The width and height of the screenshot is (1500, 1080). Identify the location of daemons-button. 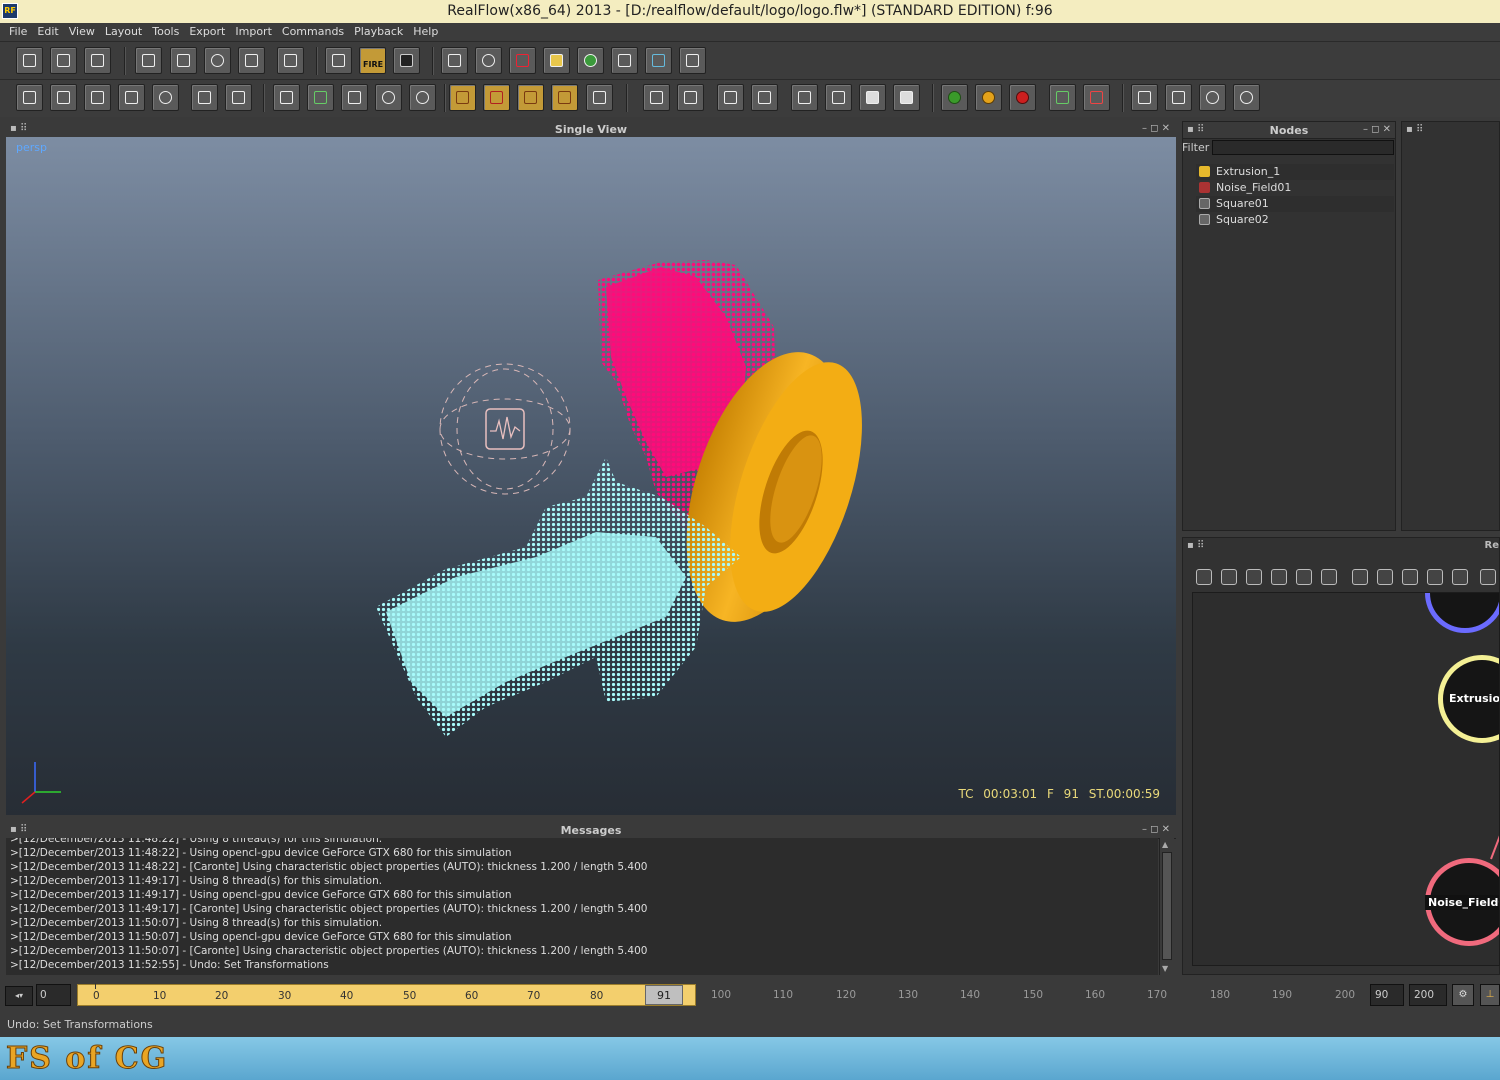
(488, 60).